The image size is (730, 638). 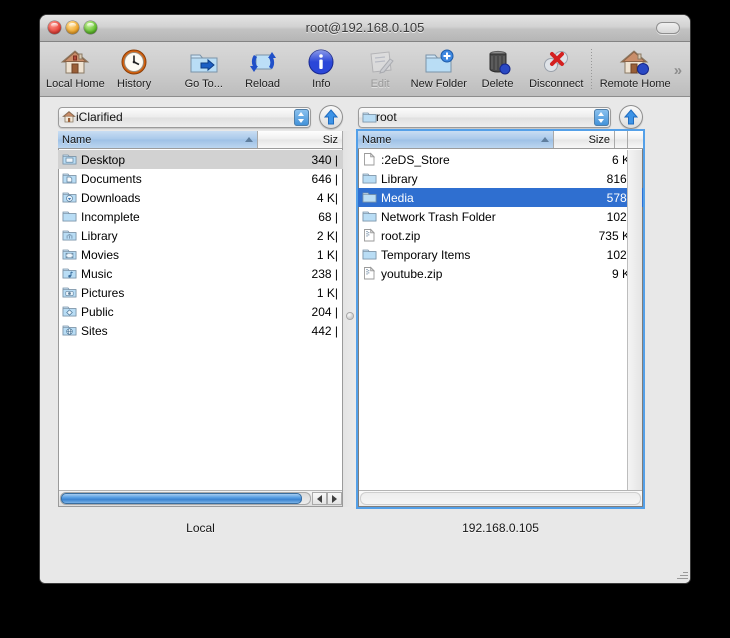 I want to click on toolbar-new-folder-button: New Folder, so click(x=438, y=67).